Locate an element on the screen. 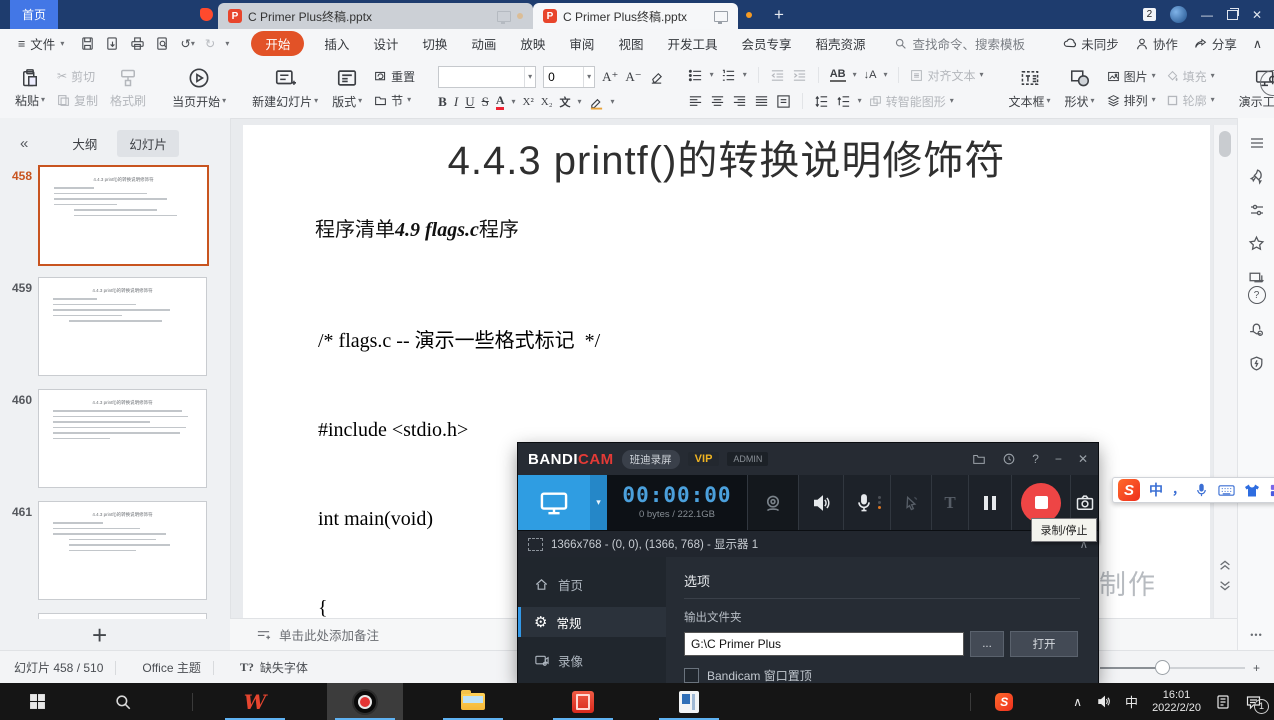 Image resolution: width=1274 pixels, height=720 pixels. subscript-button: X₂ is located at coordinates (547, 102).